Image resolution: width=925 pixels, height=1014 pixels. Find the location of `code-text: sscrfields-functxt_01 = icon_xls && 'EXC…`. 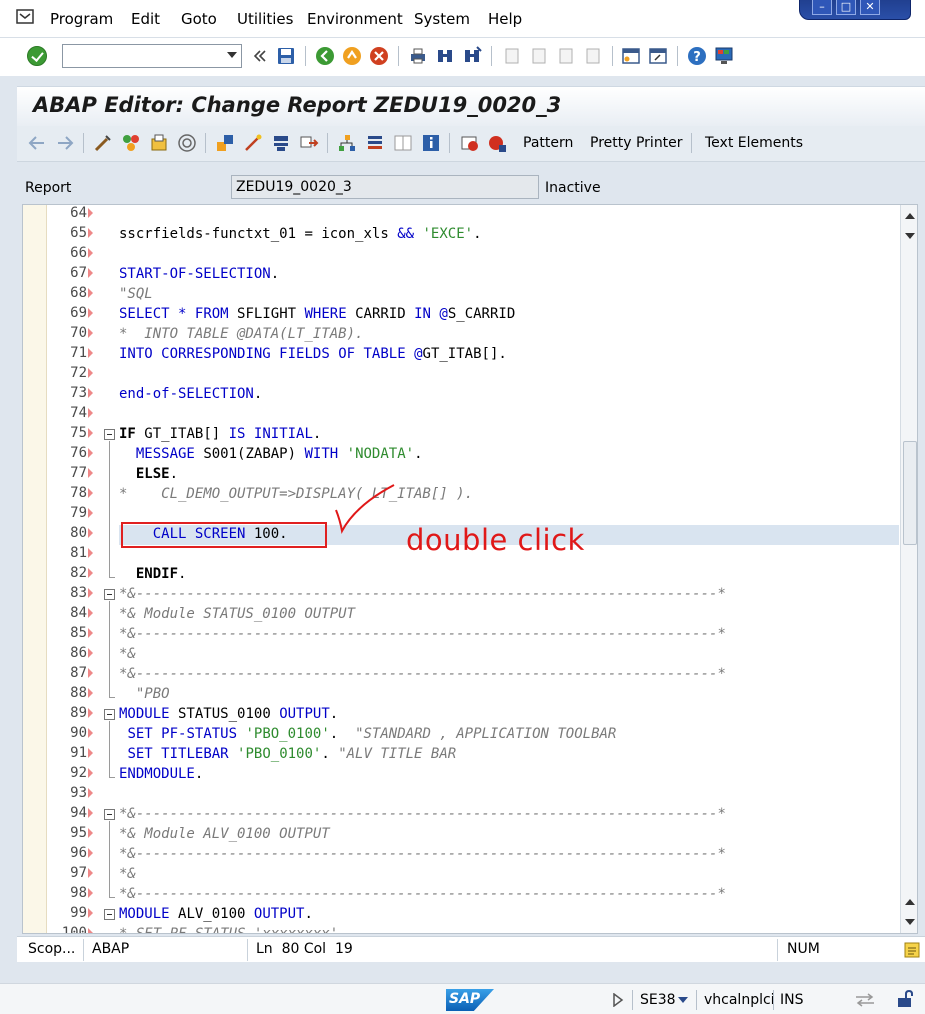

code-text: sscrfields-functxt_01 = icon_xls && 'EXC… is located at coordinates (300, 234).